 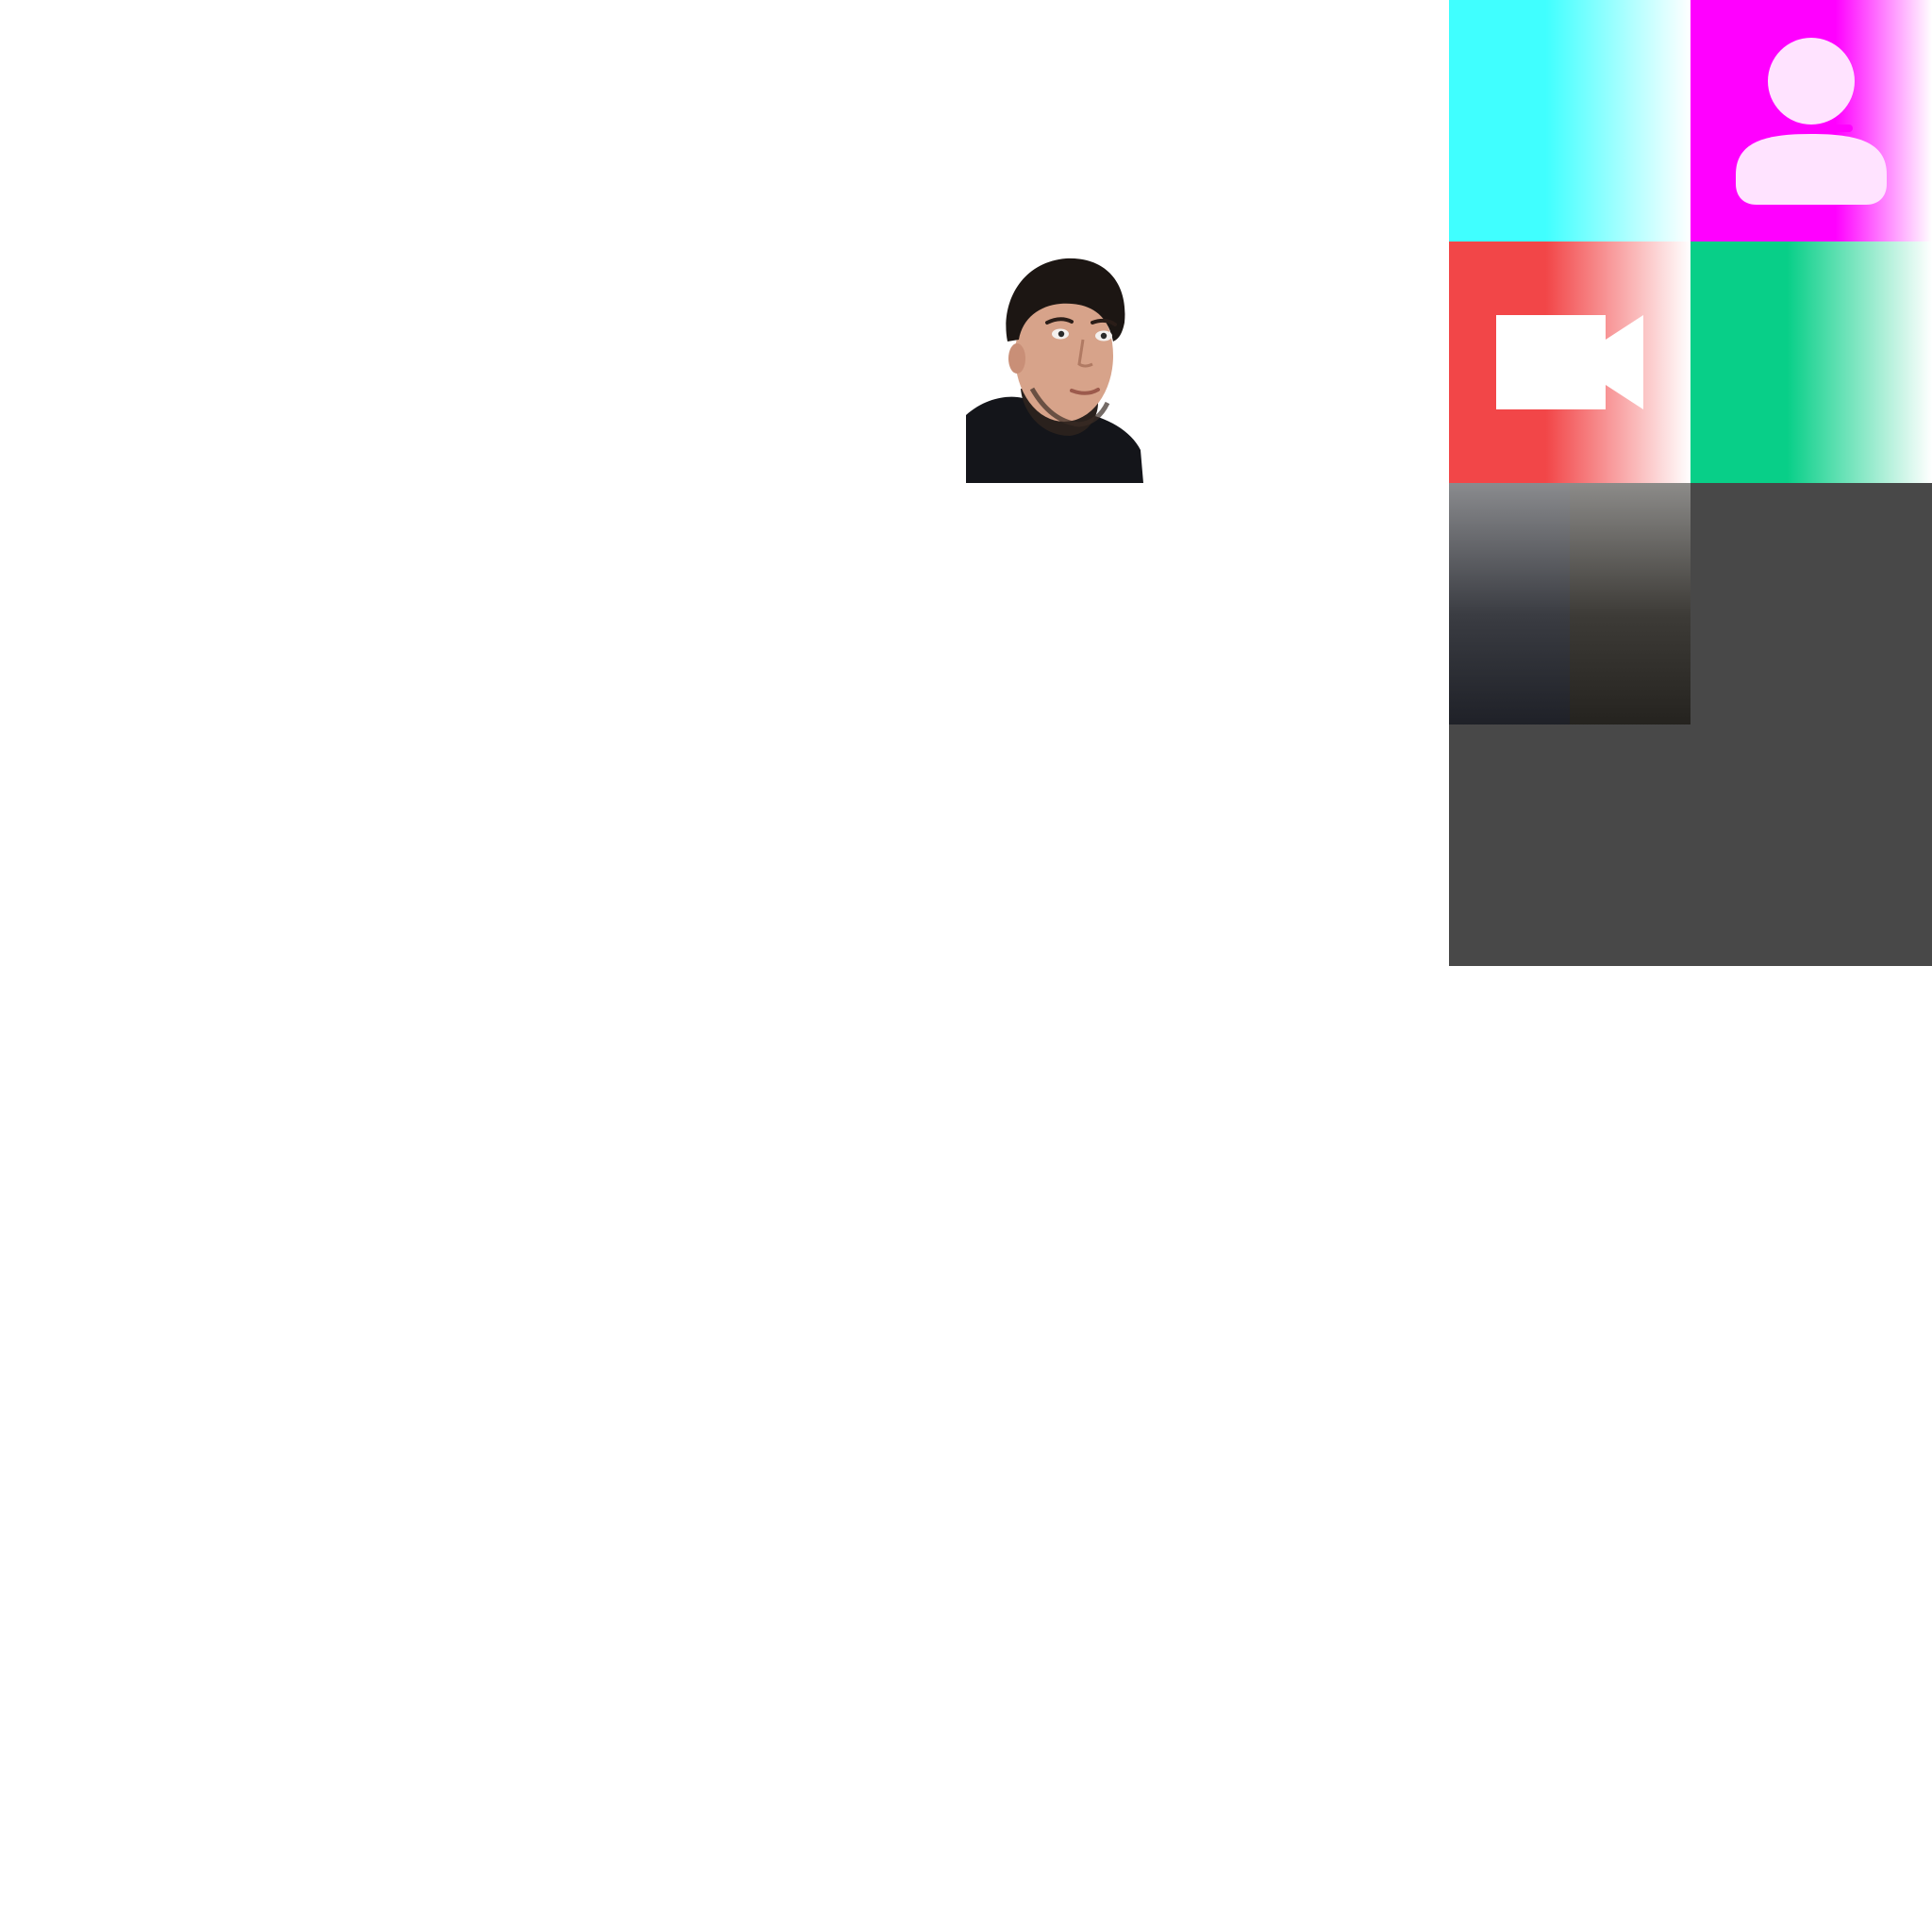 What do you see at coordinates (1630, 604) in the screenshot?
I see `tile-slate-b` at bounding box center [1630, 604].